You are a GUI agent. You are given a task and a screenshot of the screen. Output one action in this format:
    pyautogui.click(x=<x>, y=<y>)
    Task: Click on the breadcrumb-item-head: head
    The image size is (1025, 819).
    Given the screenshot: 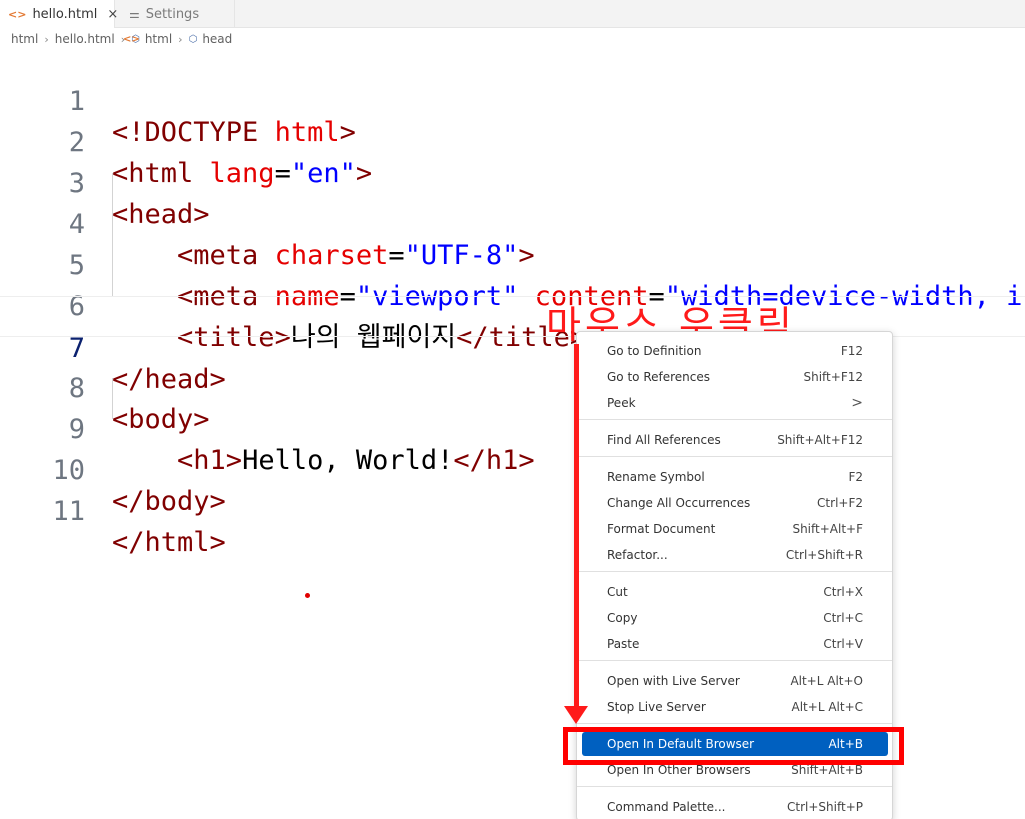 What is the action you would take?
    pyautogui.click(x=217, y=39)
    